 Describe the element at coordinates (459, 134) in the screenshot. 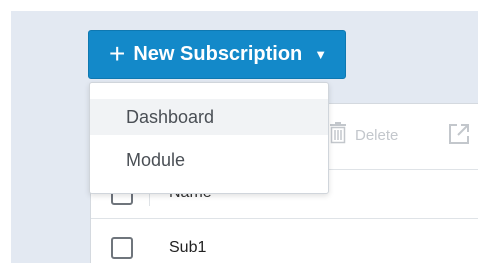

I see `external-link-icon` at that location.